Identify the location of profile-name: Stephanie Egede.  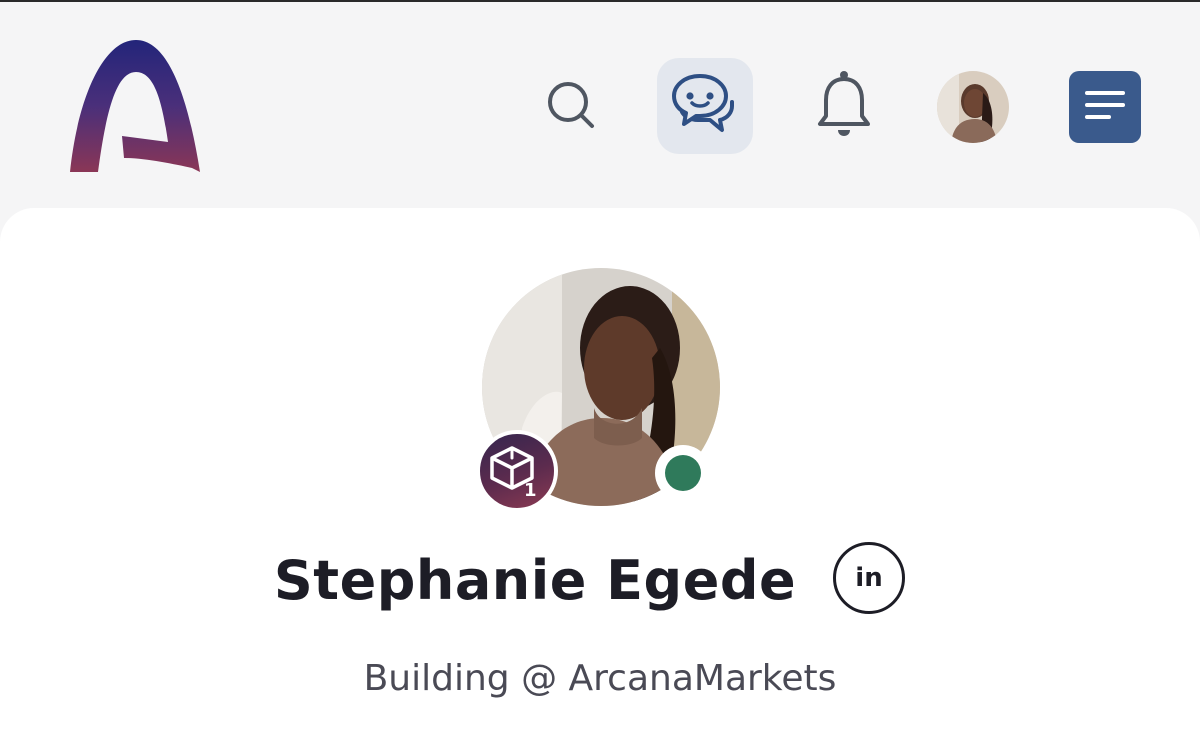
(535, 580).